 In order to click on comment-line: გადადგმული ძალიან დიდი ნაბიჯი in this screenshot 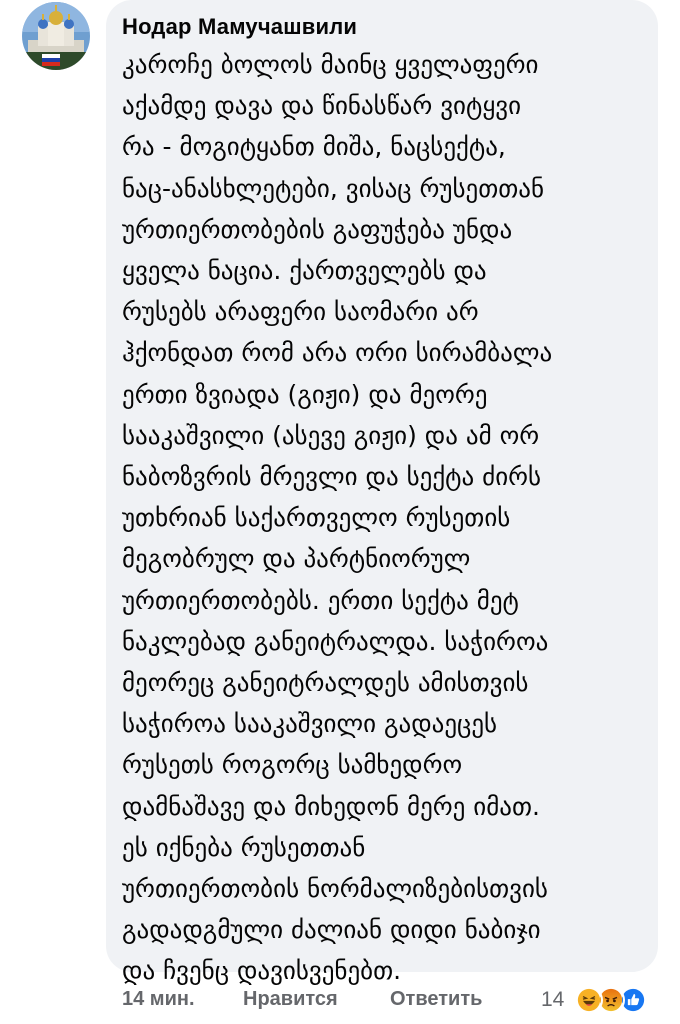, I will do `click(331, 930)`.